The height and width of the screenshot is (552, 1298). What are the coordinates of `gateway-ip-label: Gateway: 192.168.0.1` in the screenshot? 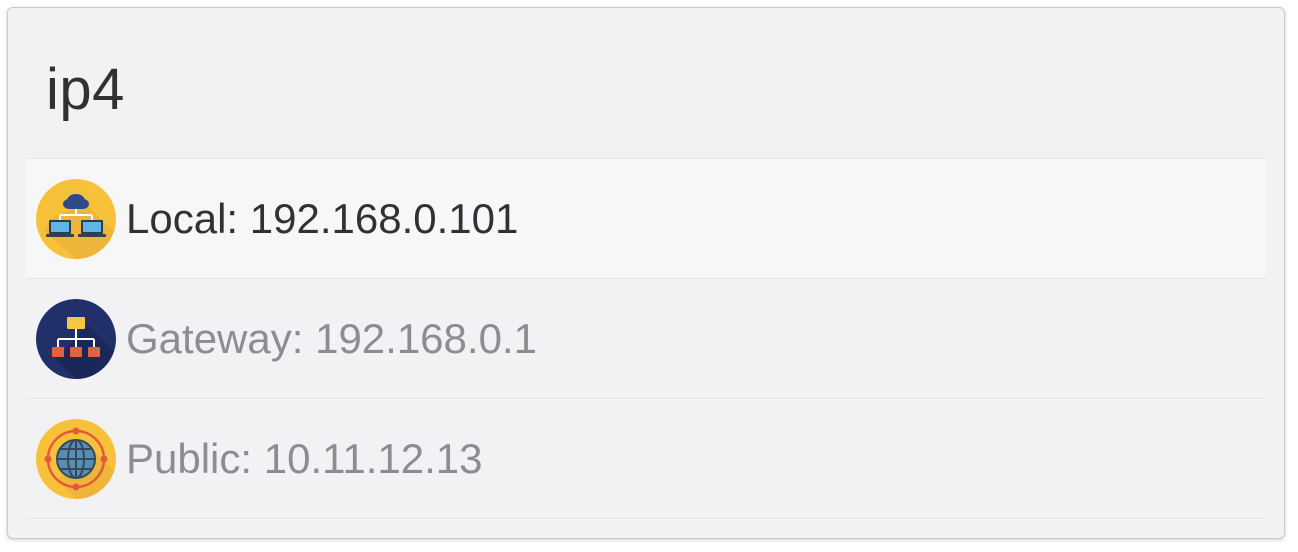 It's located at (331, 338).